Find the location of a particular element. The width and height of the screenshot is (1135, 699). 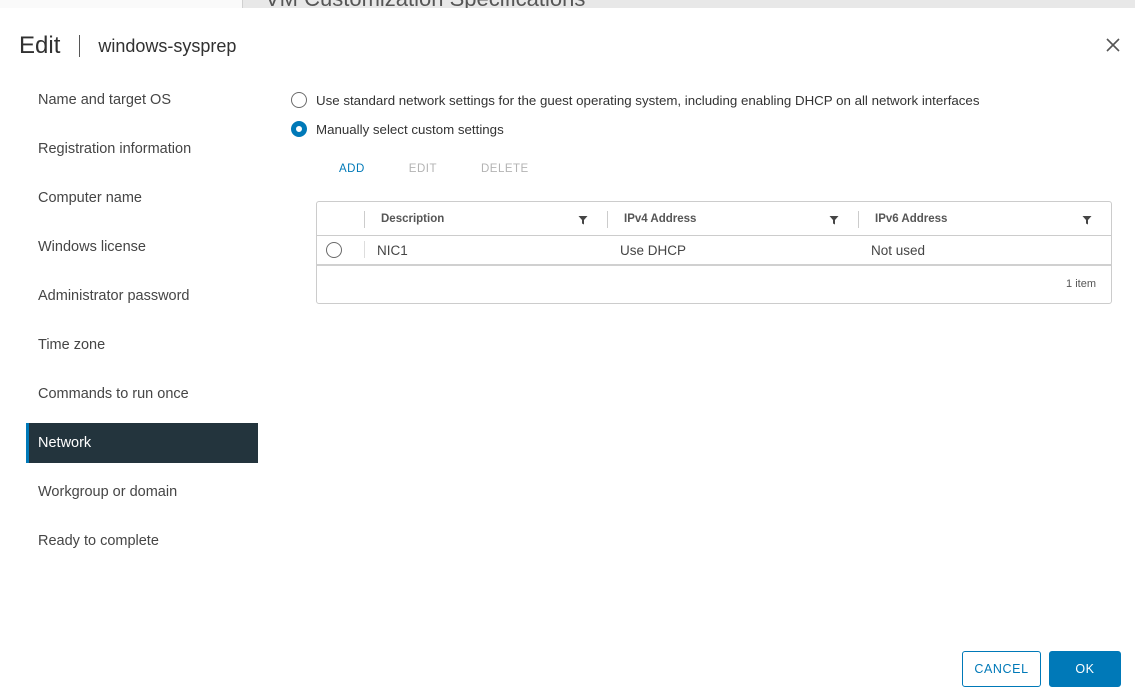

step-registration-information: Registration information is located at coordinates (142, 149).